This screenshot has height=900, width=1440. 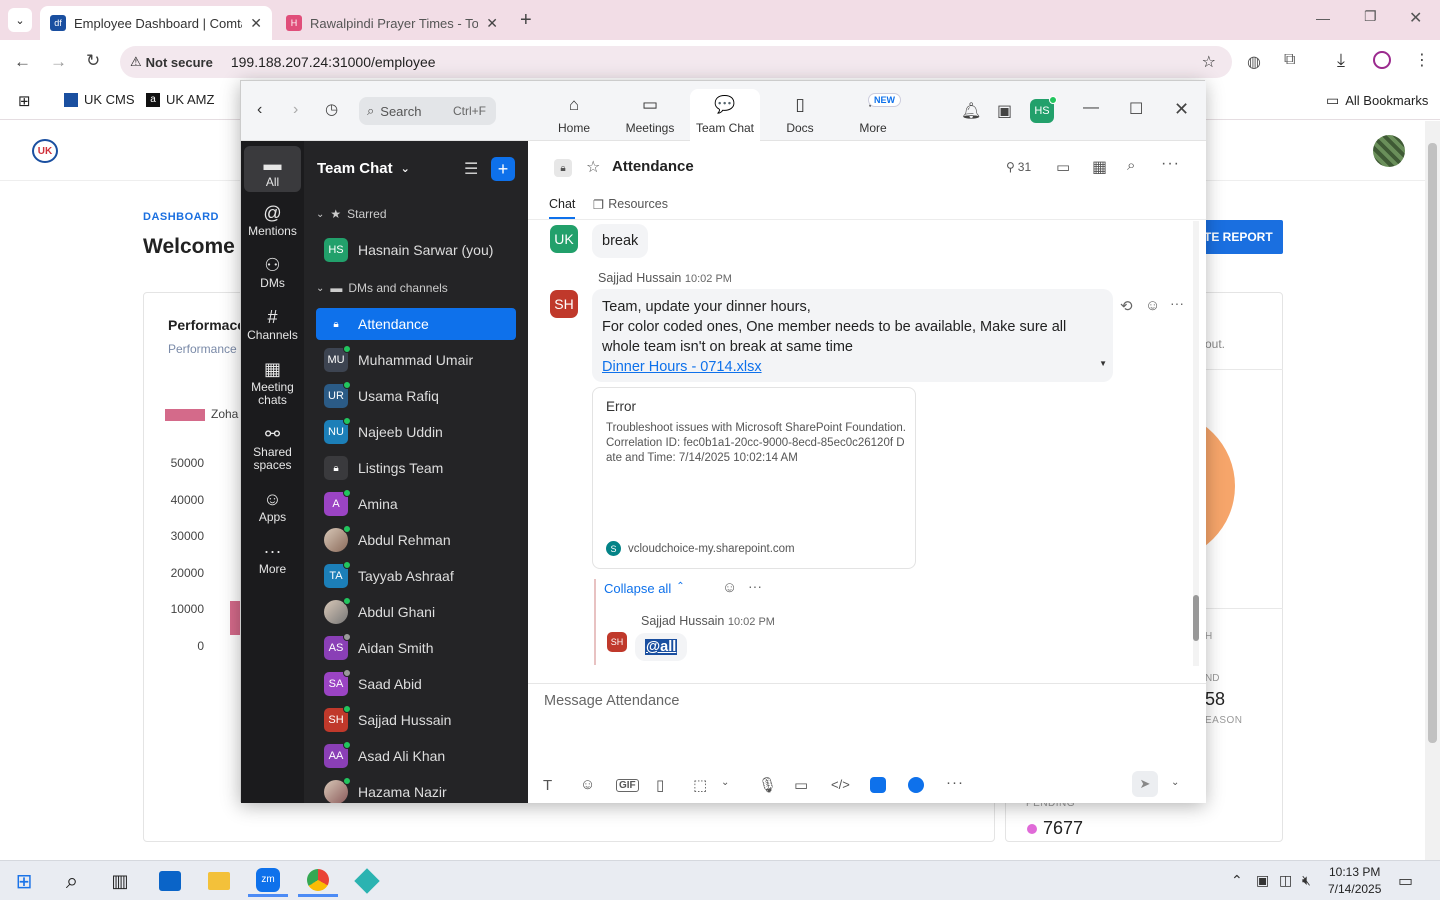 I want to click on forward-chevron-icon: ›, so click(x=295, y=110).